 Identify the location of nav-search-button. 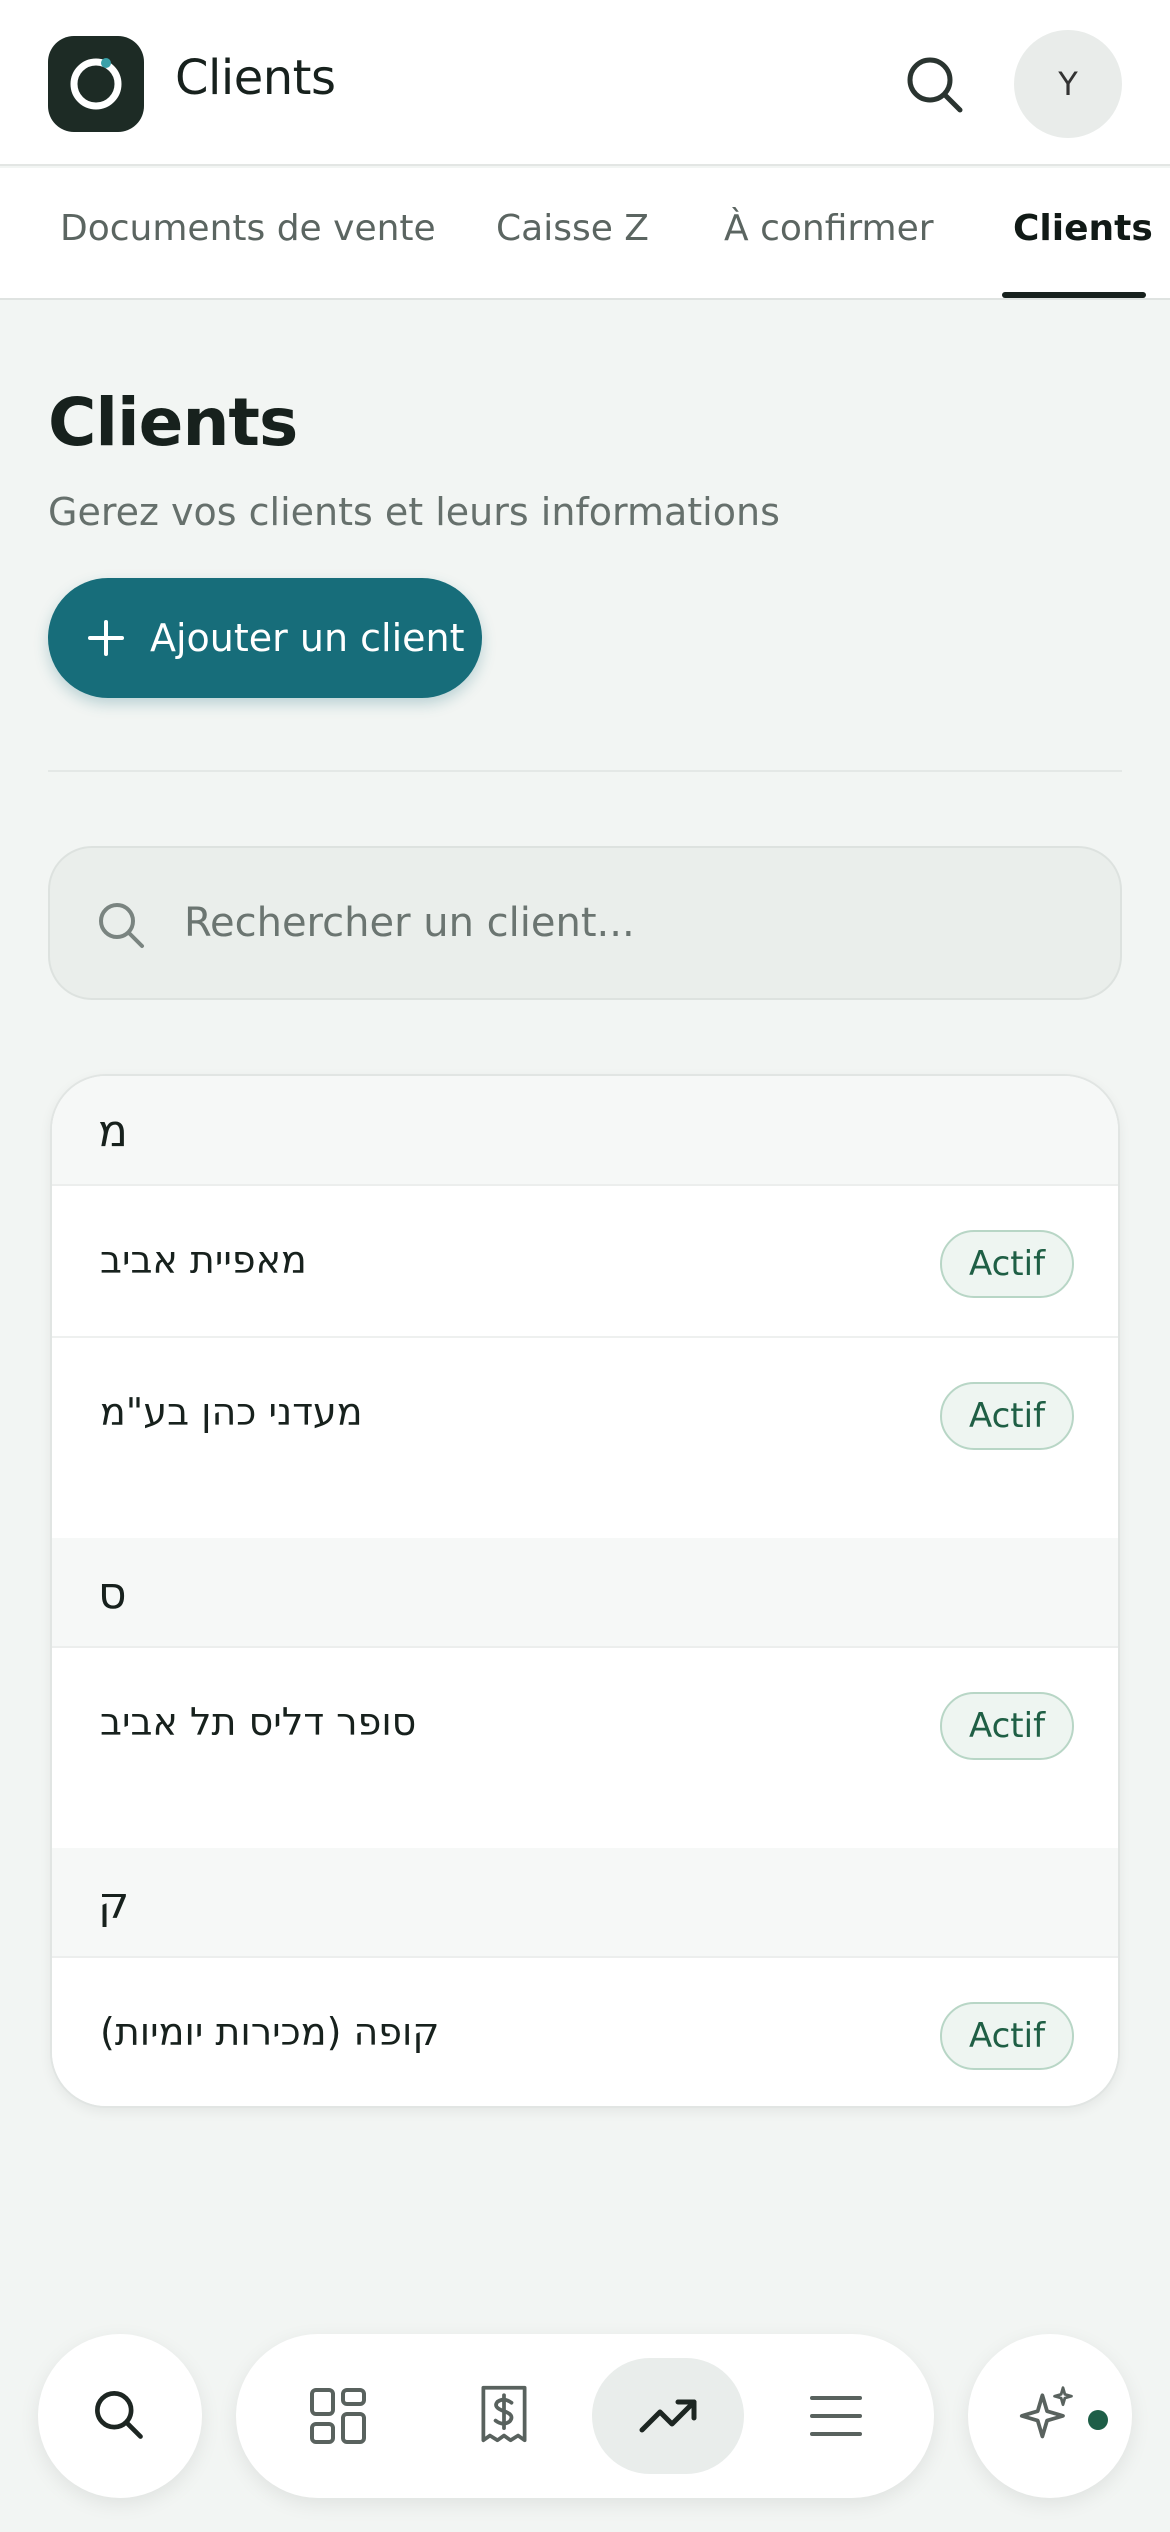
(120, 2416).